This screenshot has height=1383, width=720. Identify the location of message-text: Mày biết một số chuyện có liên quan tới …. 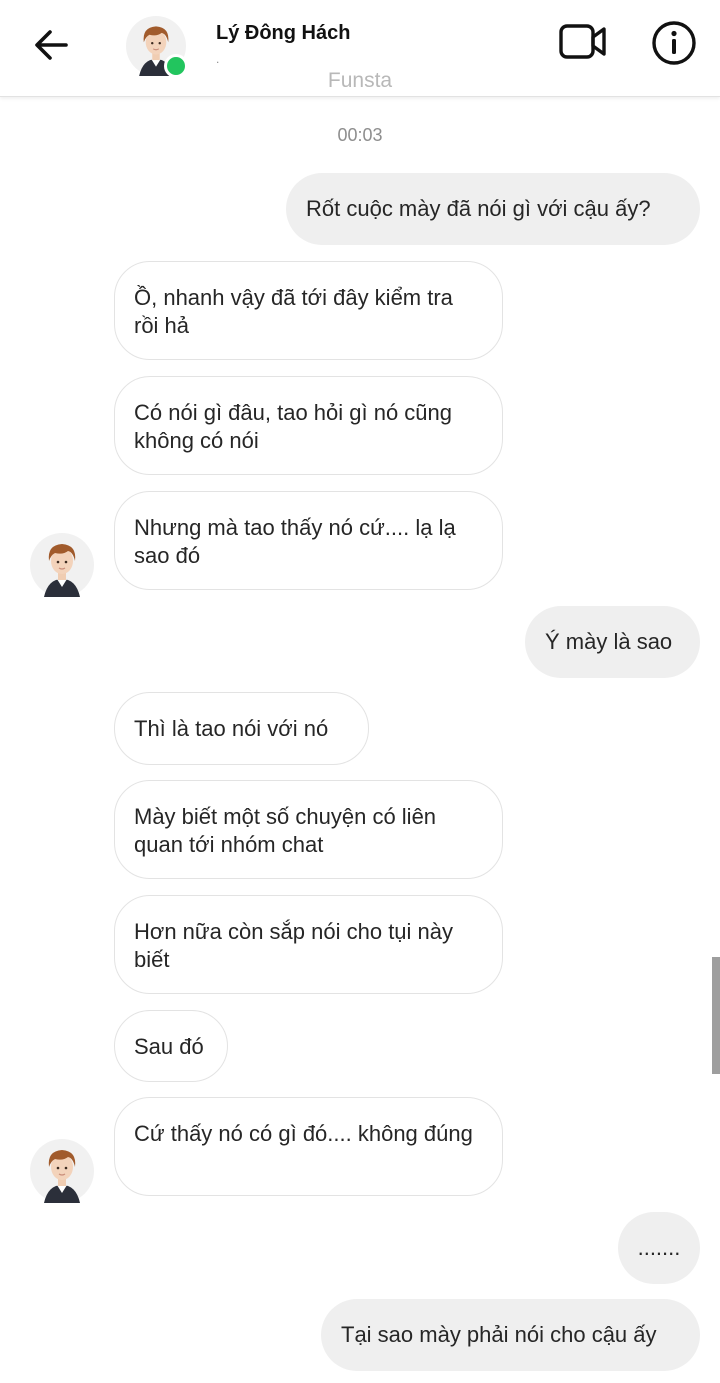
(285, 830).